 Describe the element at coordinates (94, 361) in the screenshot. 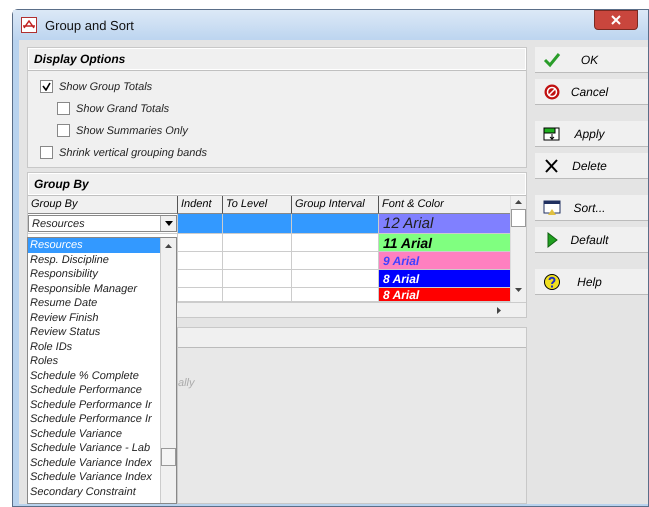

I see `list-item: Roles` at that location.